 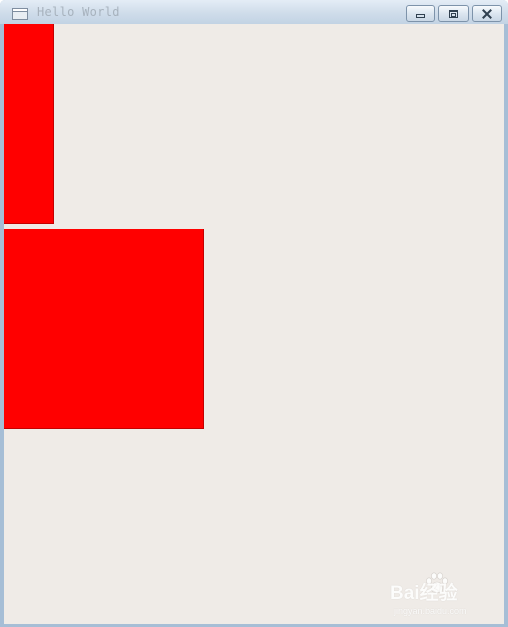 I want to click on watermark: Bai经验 jingyan.baidu.com, so click(x=445, y=596).